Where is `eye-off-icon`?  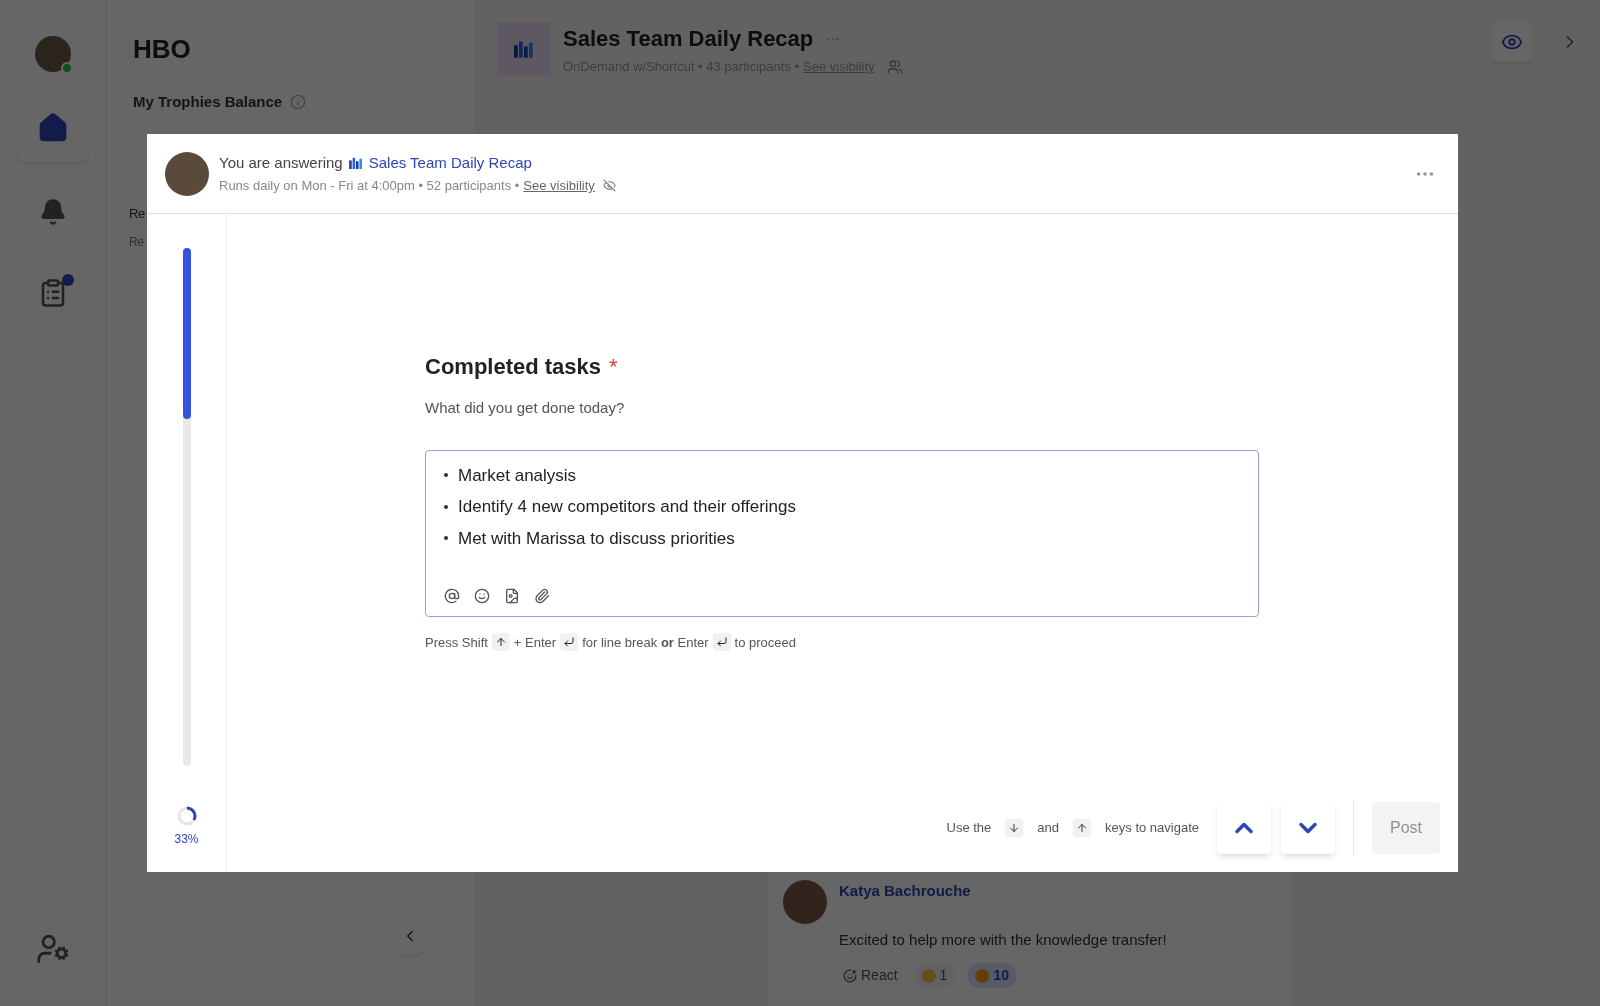
eye-off-icon is located at coordinates (609, 186).